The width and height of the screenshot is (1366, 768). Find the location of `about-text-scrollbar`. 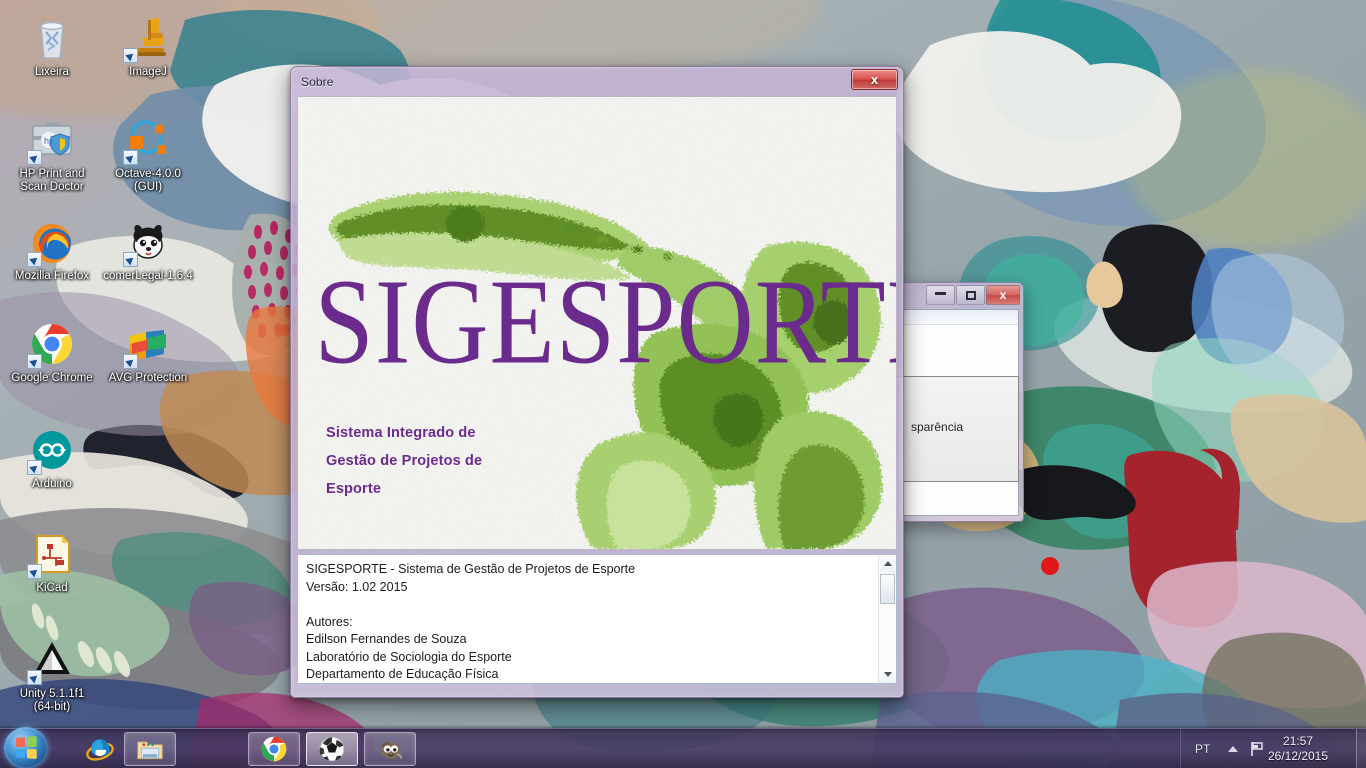

about-text-scrollbar is located at coordinates (887, 619).